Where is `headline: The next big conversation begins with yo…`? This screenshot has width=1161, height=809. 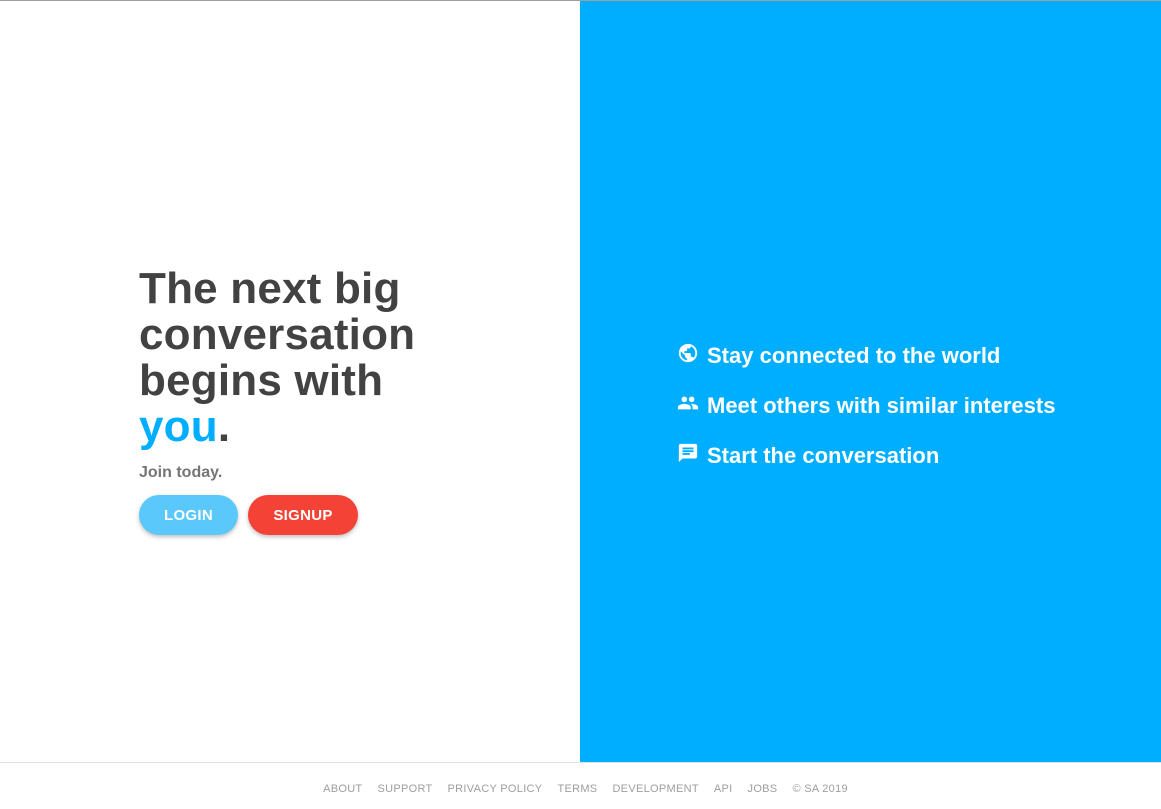 headline: The next big conversation begins with yo… is located at coordinates (304, 358).